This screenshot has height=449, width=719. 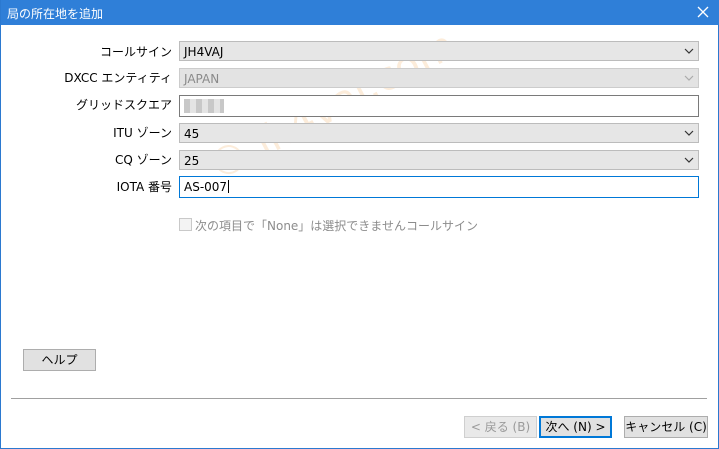 What do you see at coordinates (500, 427) in the screenshot?
I see `back-button: < 戻る (B)` at bounding box center [500, 427].